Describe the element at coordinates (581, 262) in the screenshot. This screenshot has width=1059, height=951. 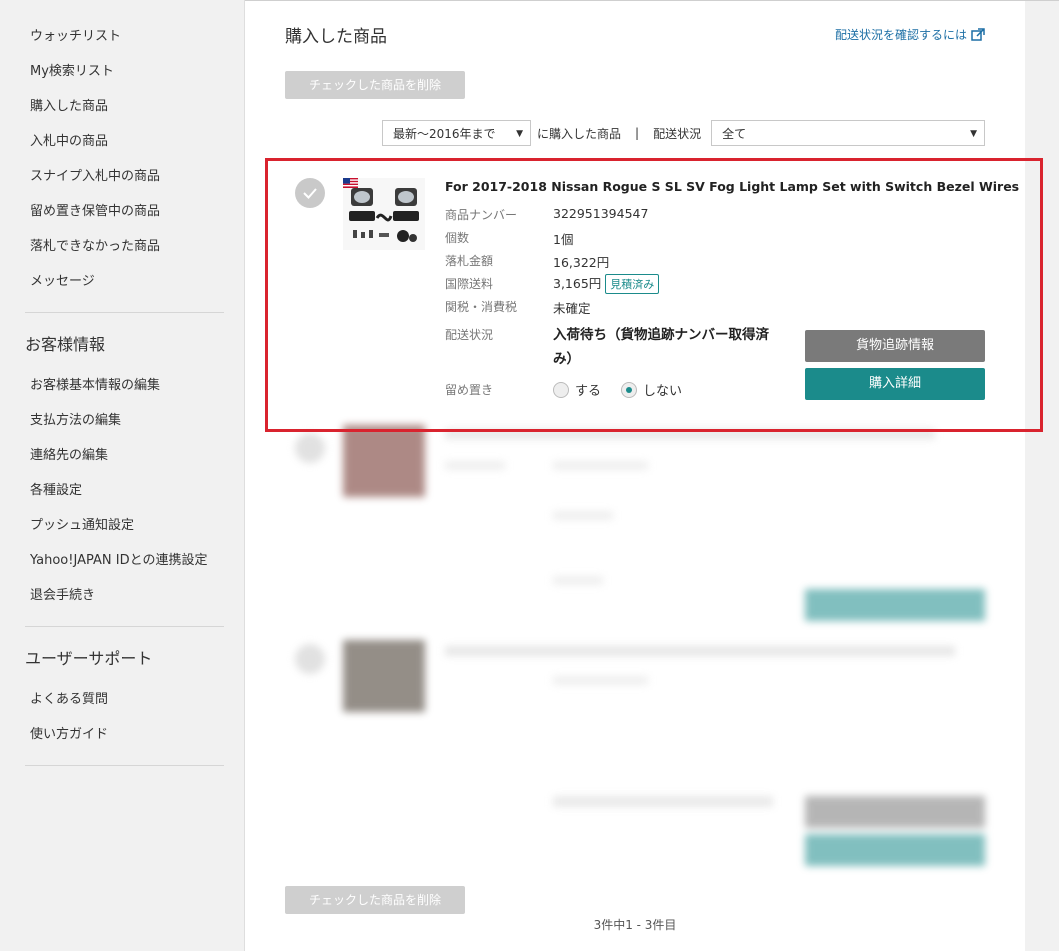
I see `price-value: 16,322円` at that location.